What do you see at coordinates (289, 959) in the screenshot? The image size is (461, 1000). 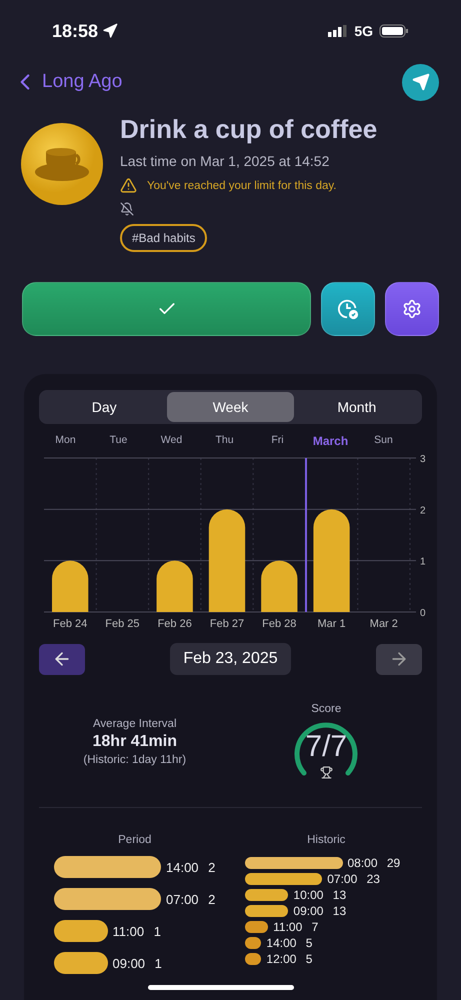 I see `time-count: 12:00 5` at bounding box center [289, 959].